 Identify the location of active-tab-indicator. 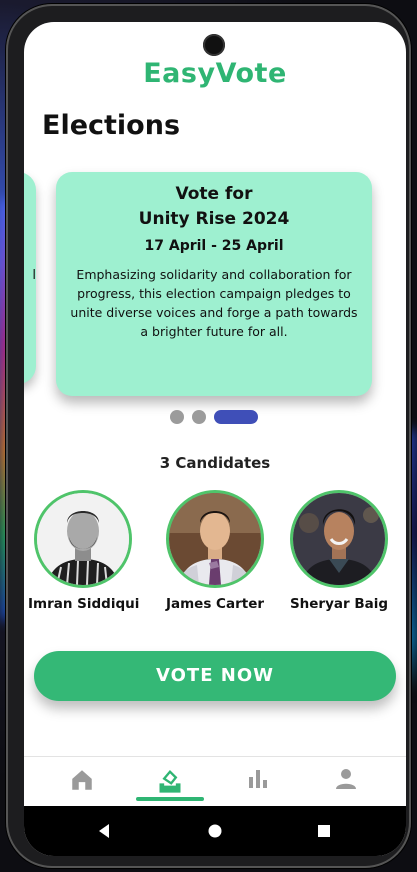
(170, 799).